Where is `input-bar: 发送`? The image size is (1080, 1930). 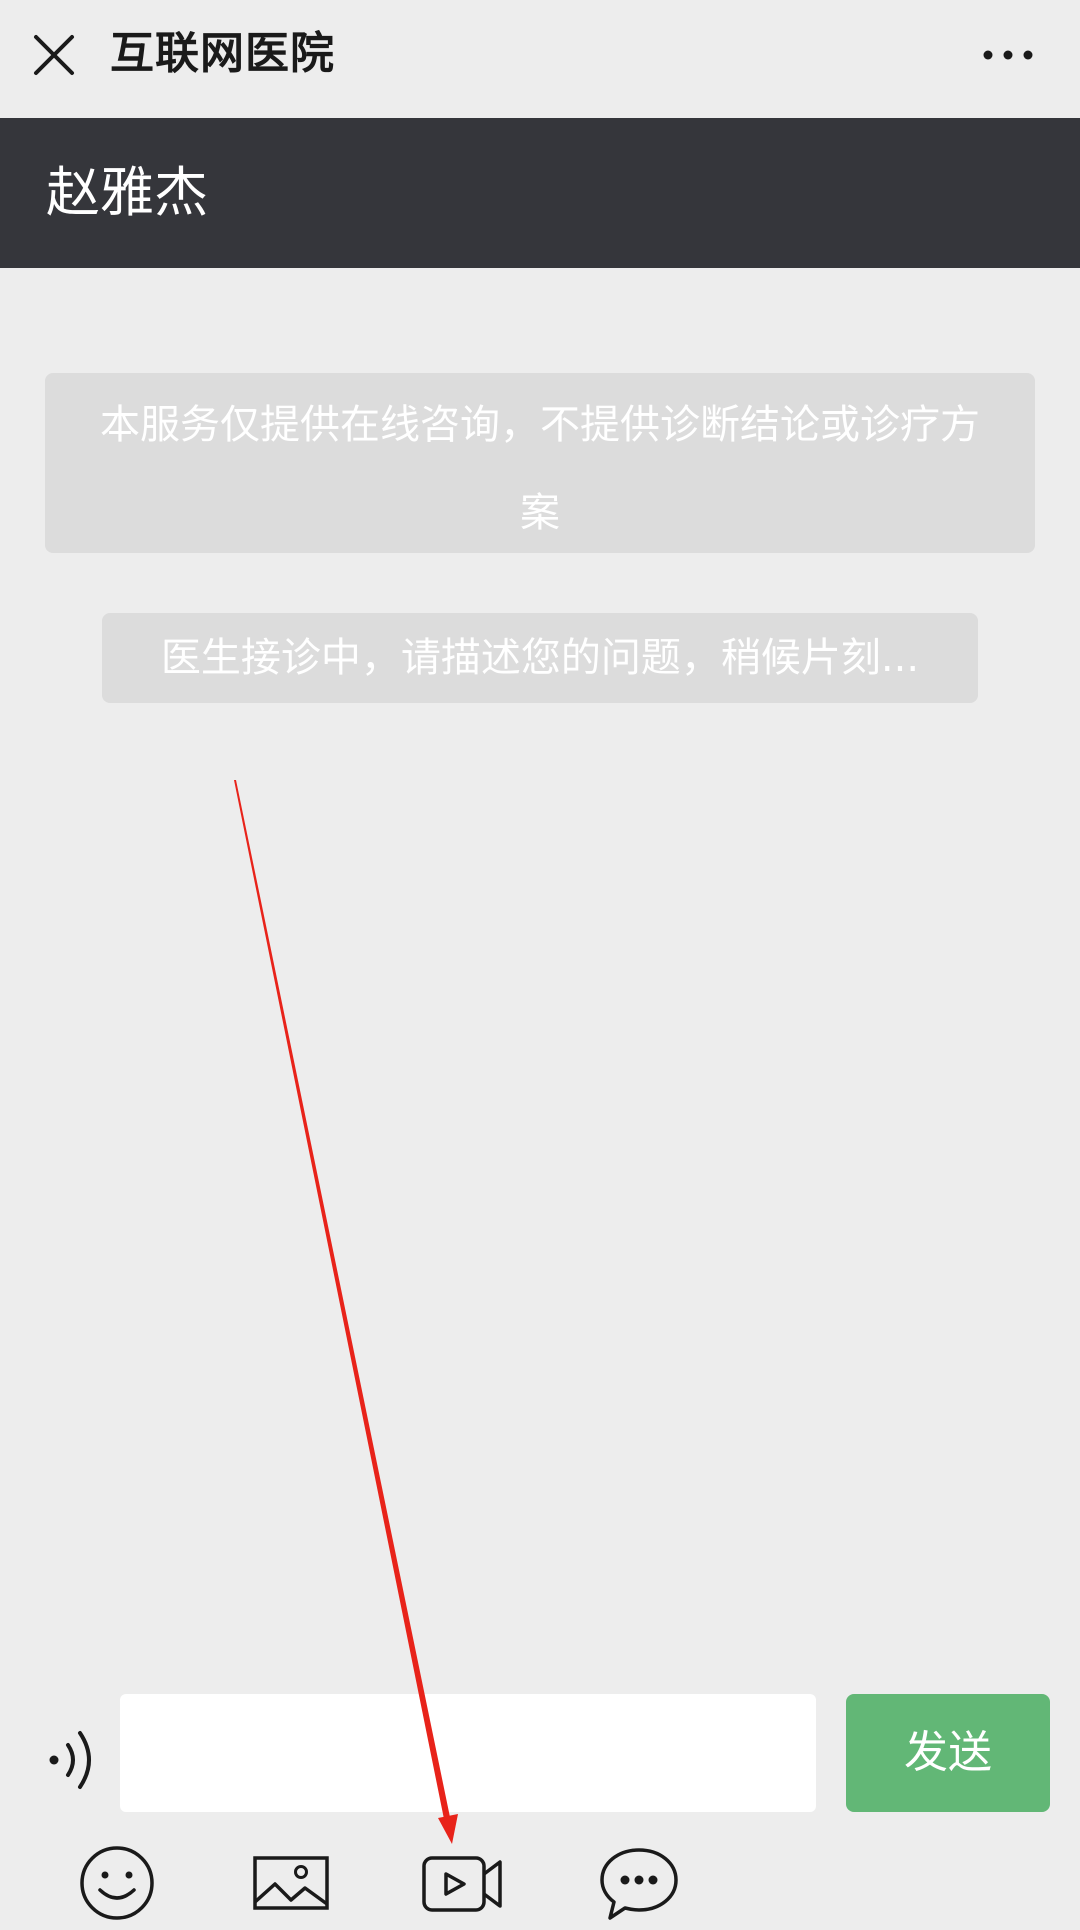
input-bar: 发送 is located at coordinates (540, 1809).